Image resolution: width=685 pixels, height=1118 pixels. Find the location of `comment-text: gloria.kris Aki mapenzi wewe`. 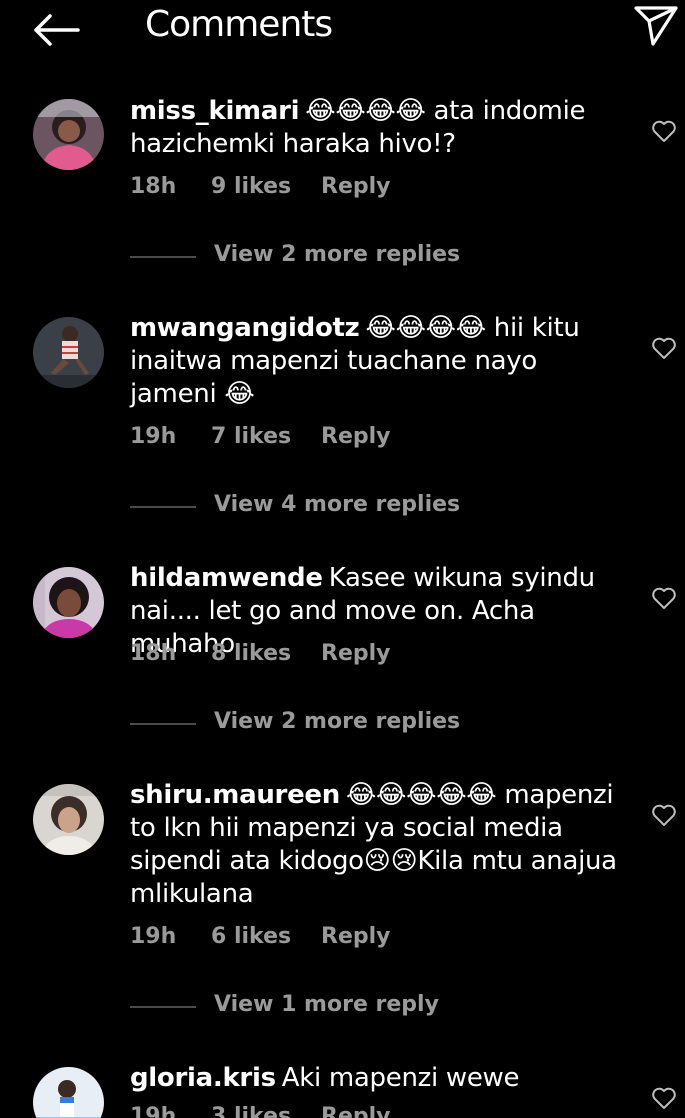

comment-text: gloria.kris Aki mapenzi wewe is located at coordinates (380, 1078).